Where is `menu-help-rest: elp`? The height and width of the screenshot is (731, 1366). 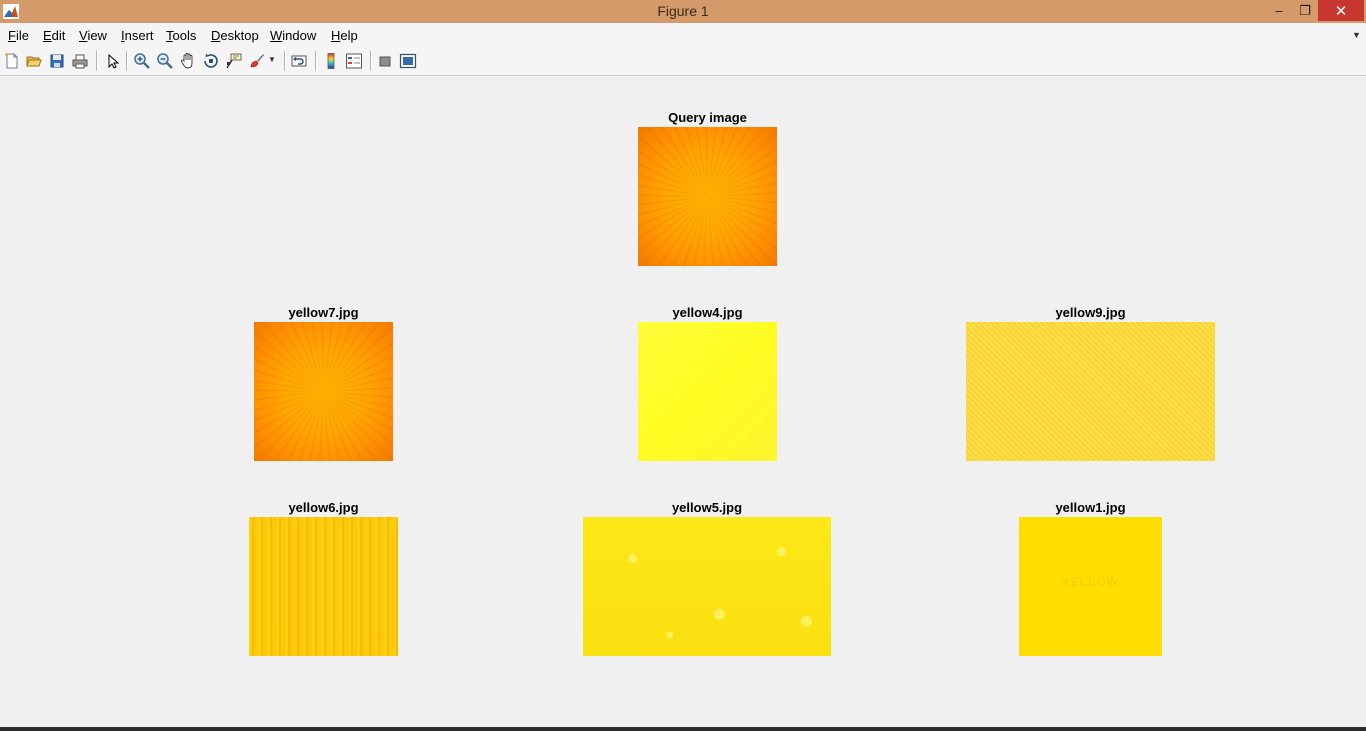
menu-help-rest: elp is located at coordinates (349, 35).